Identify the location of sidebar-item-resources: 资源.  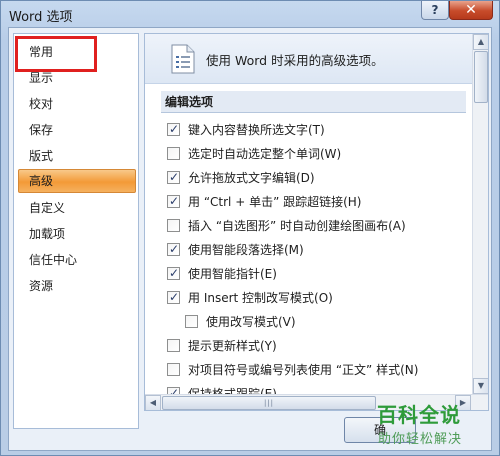
(77, 286).